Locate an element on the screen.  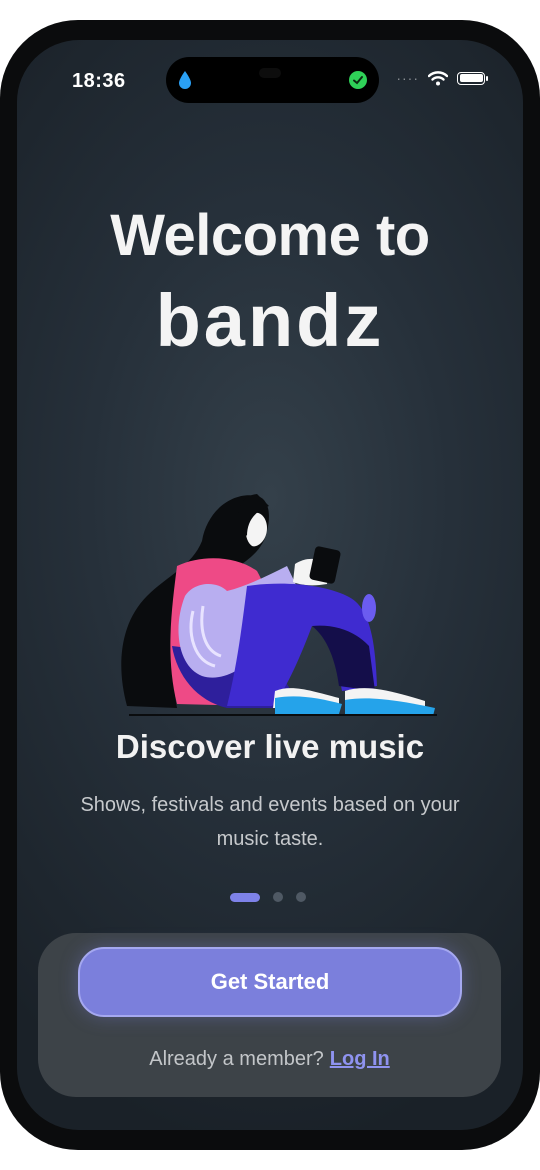
camera-sensor is located at coordinates (270, 73).